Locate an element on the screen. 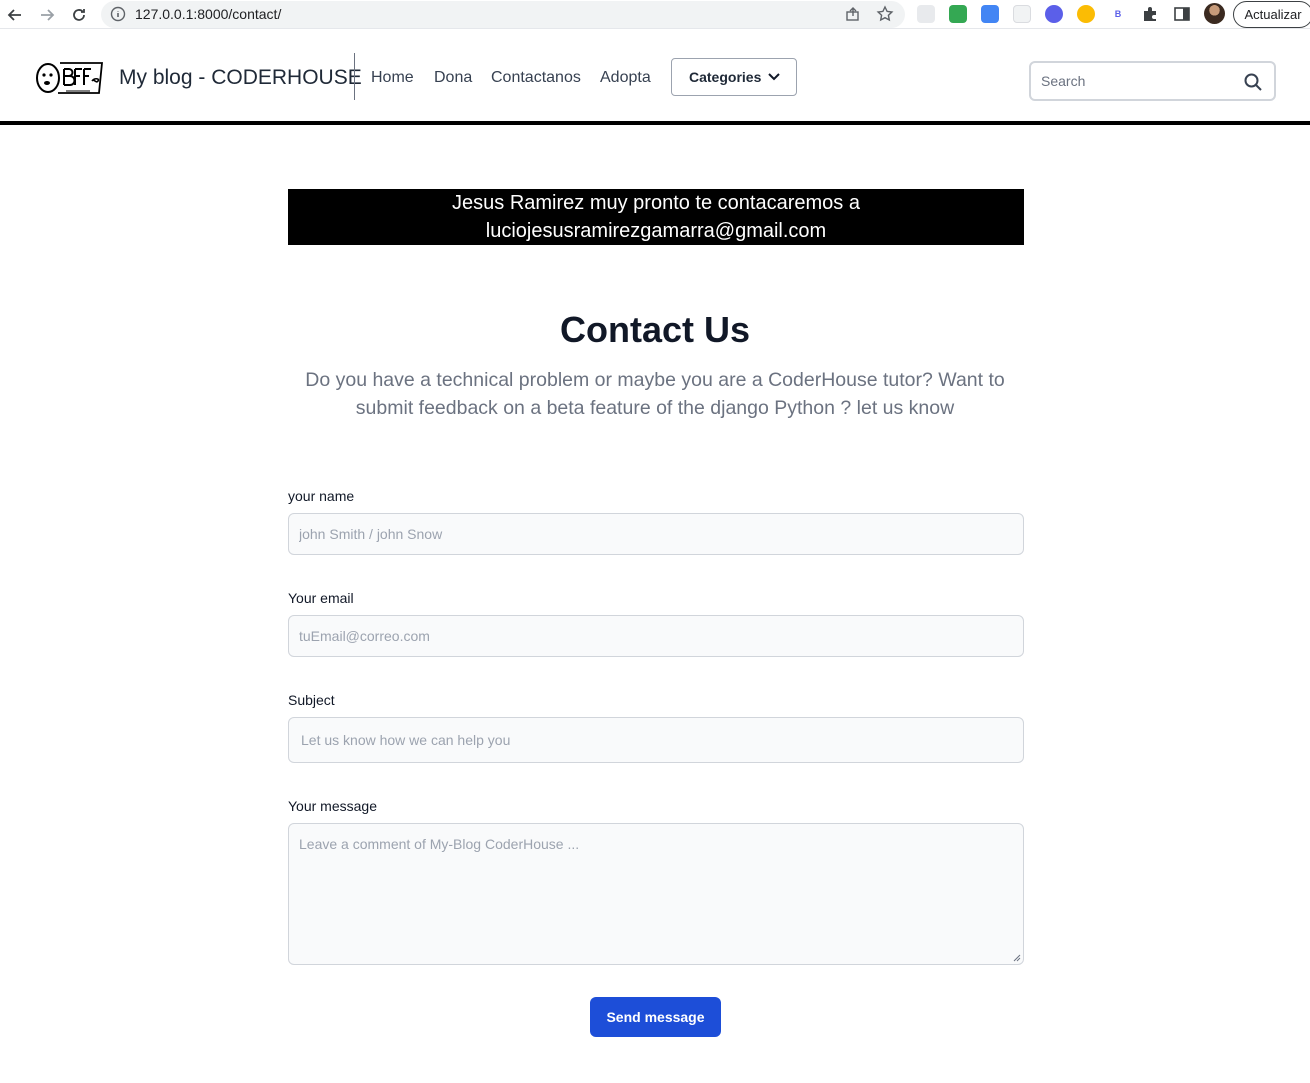 The width and height of the screenshot is (1310, 1083). name-input is located at coordinates (649, 534).